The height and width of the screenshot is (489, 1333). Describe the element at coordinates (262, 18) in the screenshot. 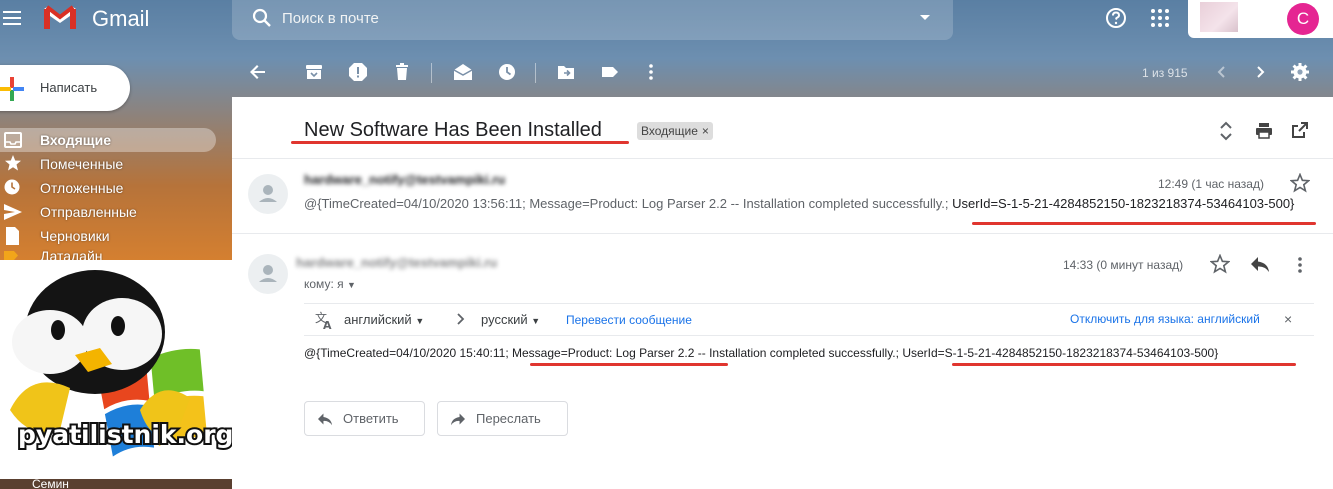

I see `search-icon` at that location.